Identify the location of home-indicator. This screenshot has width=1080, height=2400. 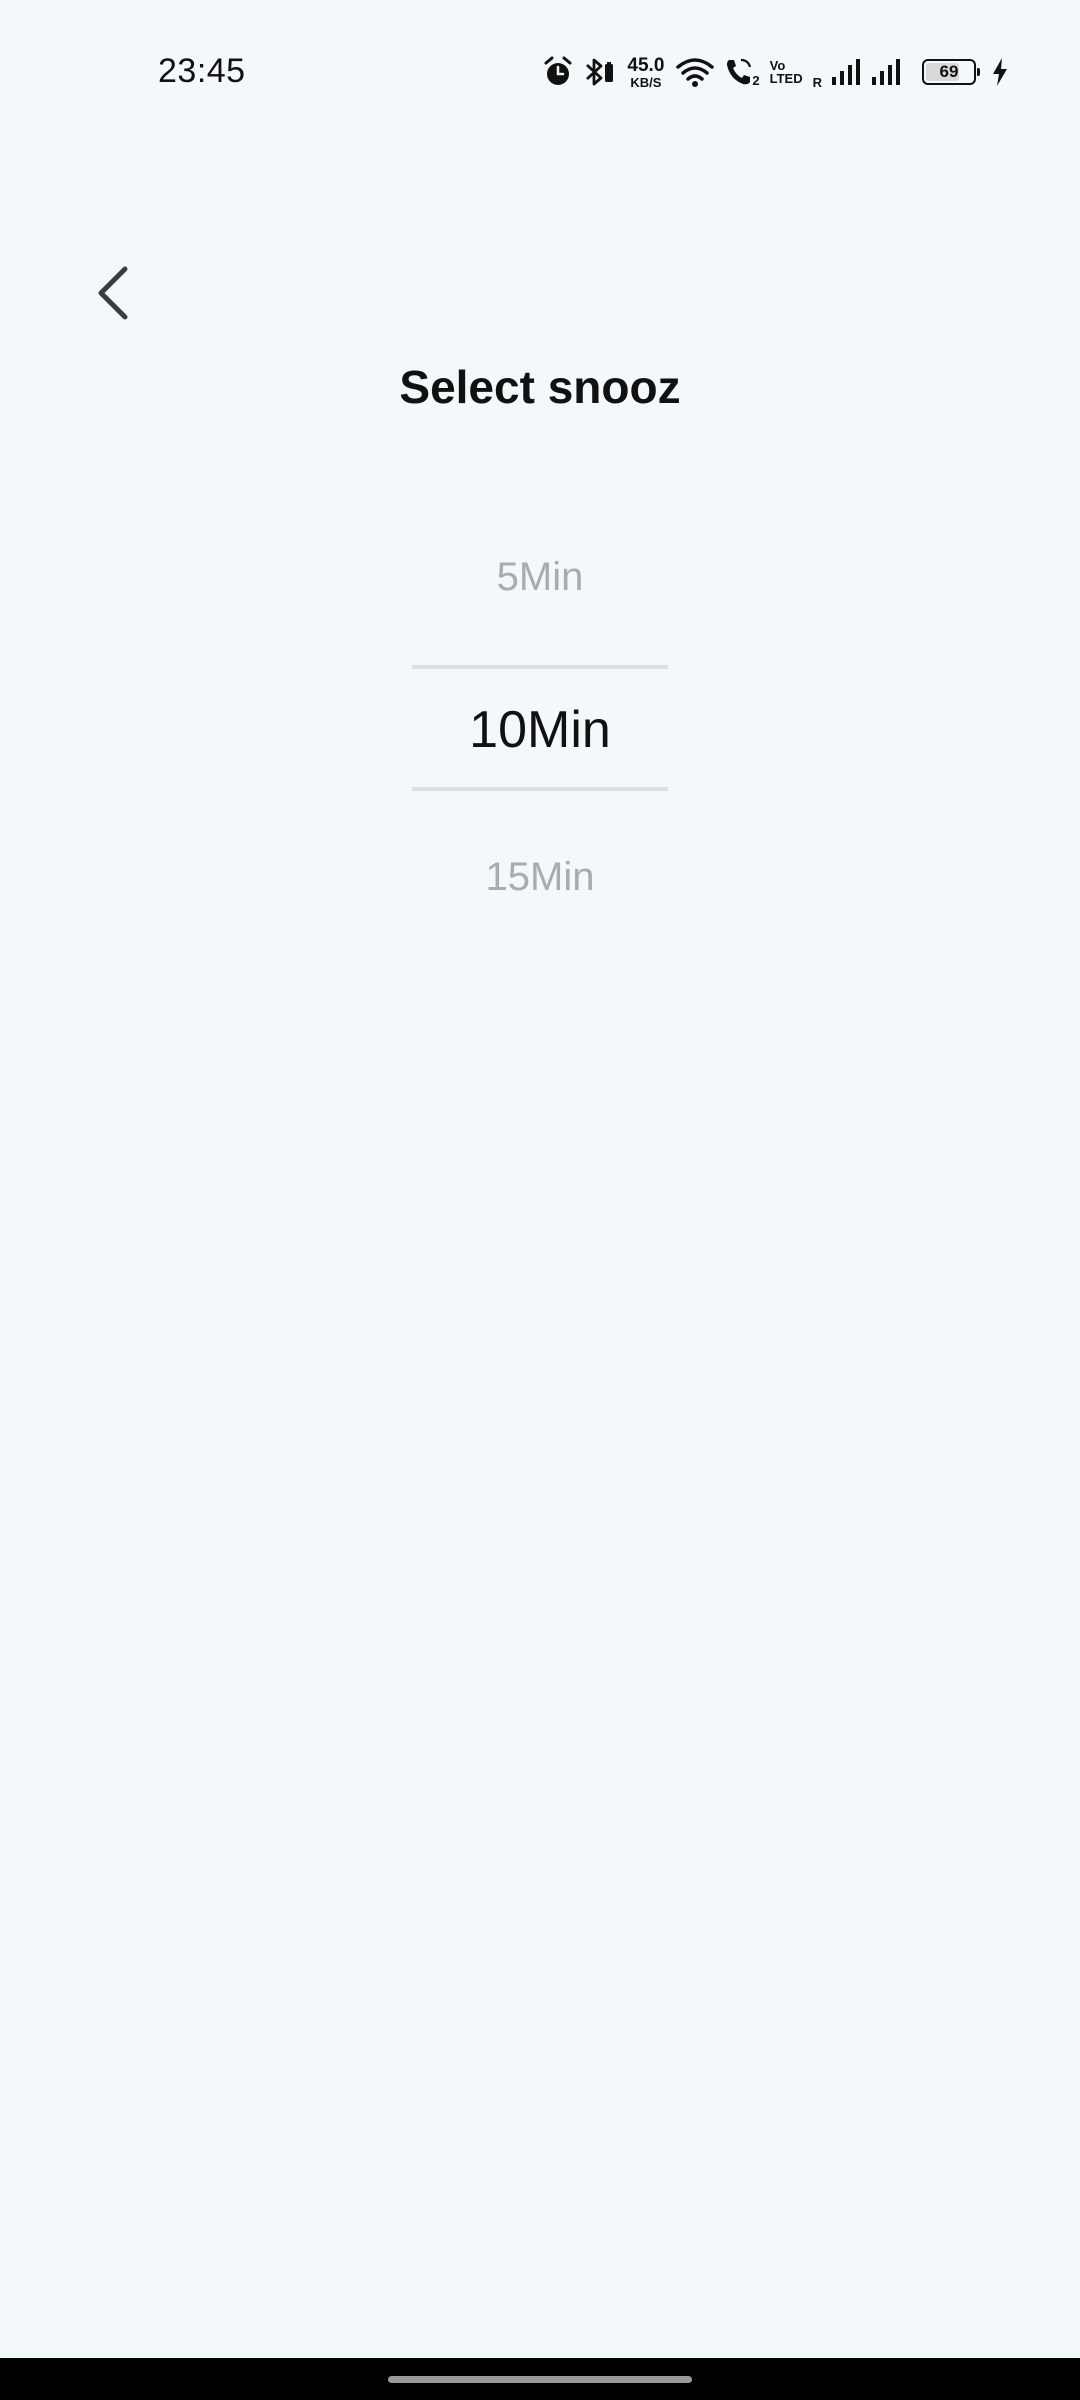
(540, 2379).